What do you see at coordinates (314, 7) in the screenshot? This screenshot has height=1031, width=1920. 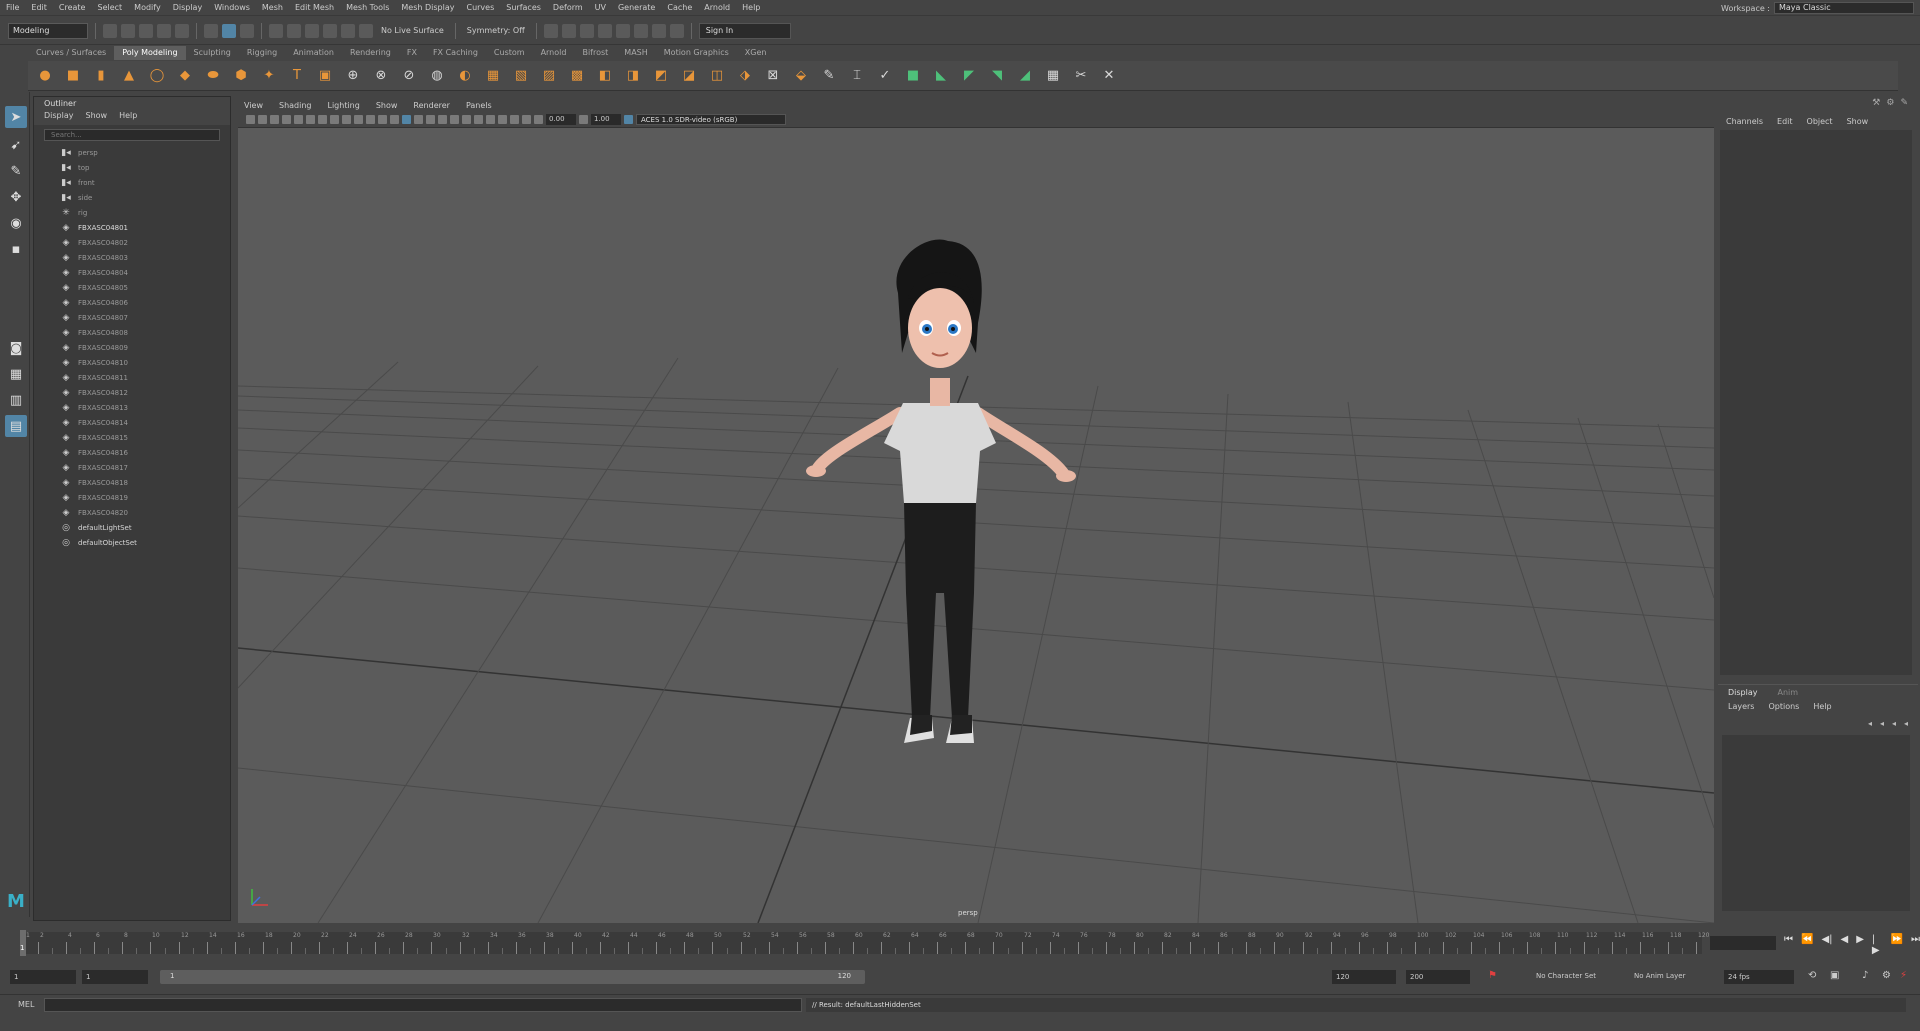 I see `menu-item: Edit Mesh` at bounding box center [314, 7].